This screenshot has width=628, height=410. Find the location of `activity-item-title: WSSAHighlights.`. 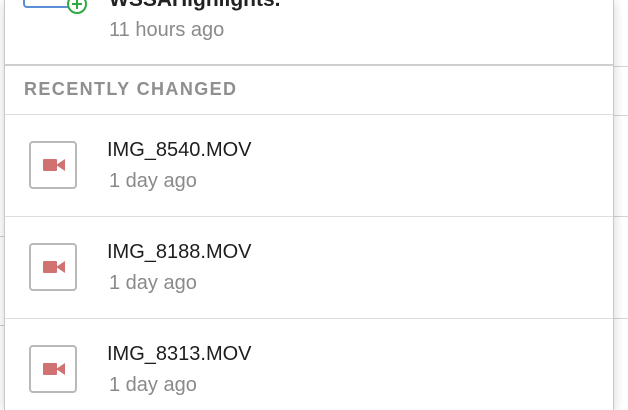

activity-item-title: WSSAHighlights. is located at coordinates (195, 6).